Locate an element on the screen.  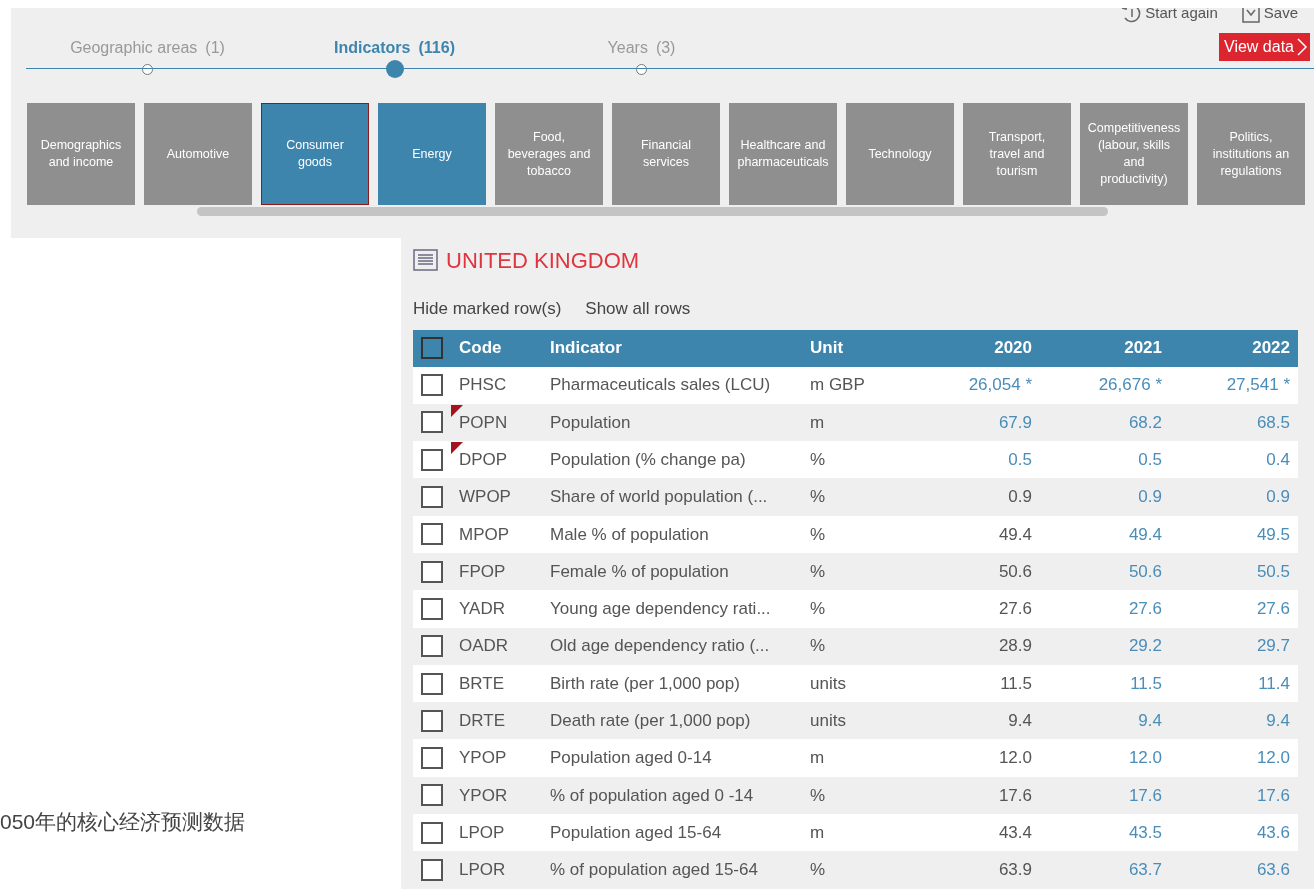
table-cell: 63.7 is located at coordinates (1105, 870).